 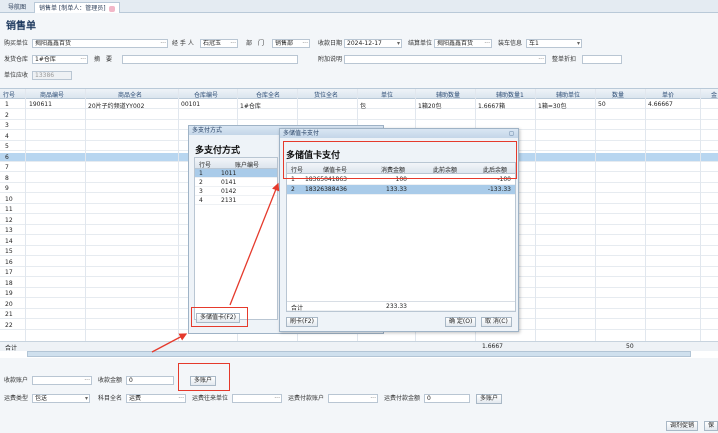 What do you see at coordinates (254, 244) in the screenshot?
I see `arrow-to-stored-card-table` at bounding box center [254, 244].